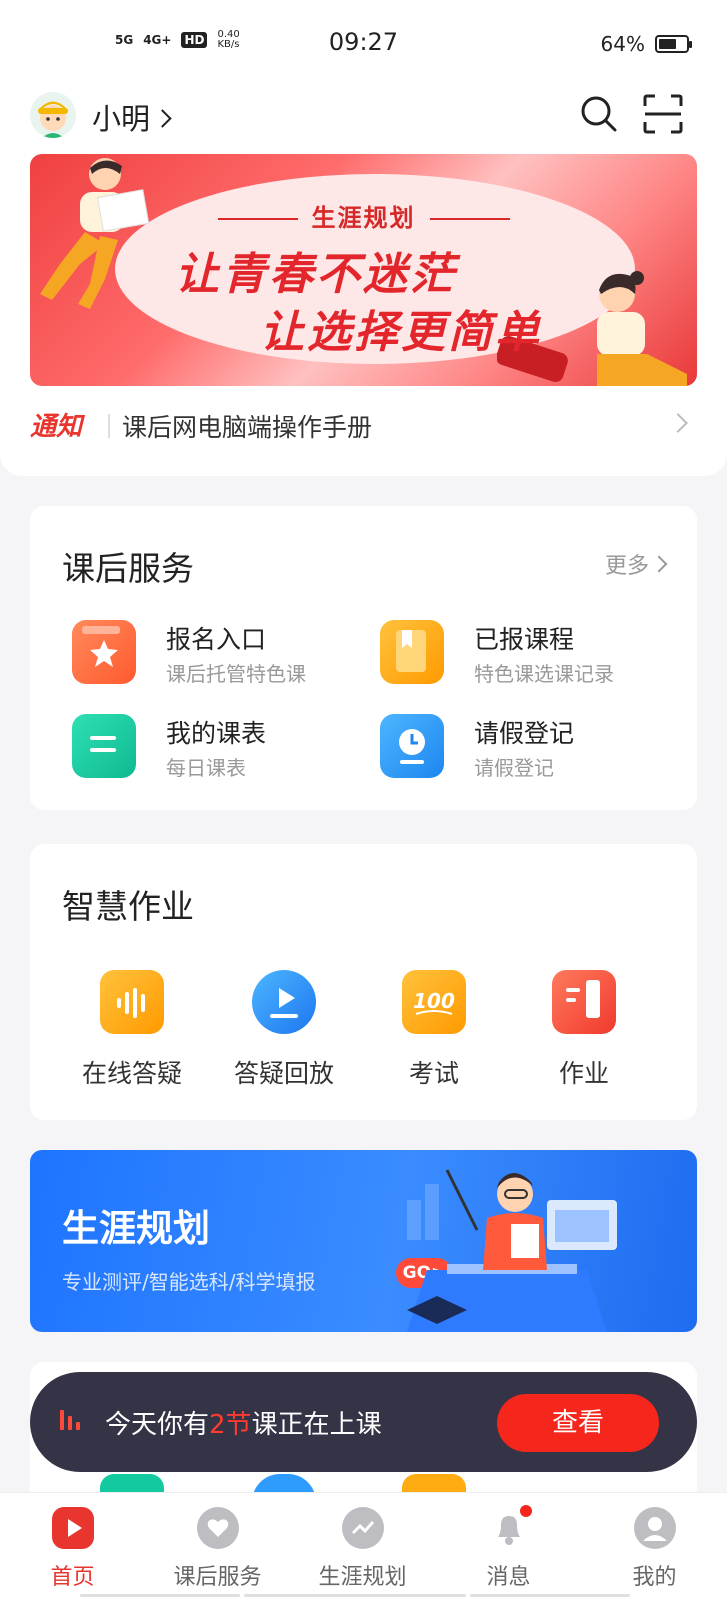 The height and width of the screenshot is (1601, 727). Describe the element at coordinates (104, 652) in the screenshot. I see `star-badge-icon` at that location.